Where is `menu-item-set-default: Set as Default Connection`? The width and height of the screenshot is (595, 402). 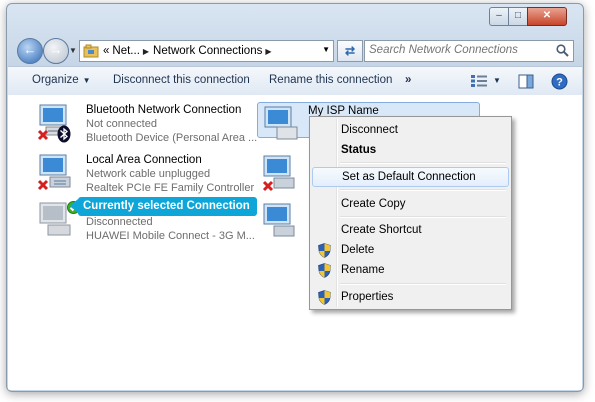 menu-item-set-default: Set as Default Connection is located at coordinates (410, 177).